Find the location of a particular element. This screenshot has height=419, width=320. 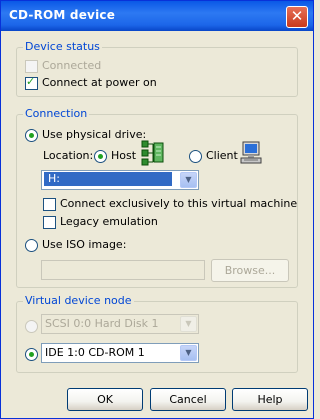

scsi-node-value: SCSI 0:0 Hard Disk 1 is located at coordinates (102, 323).